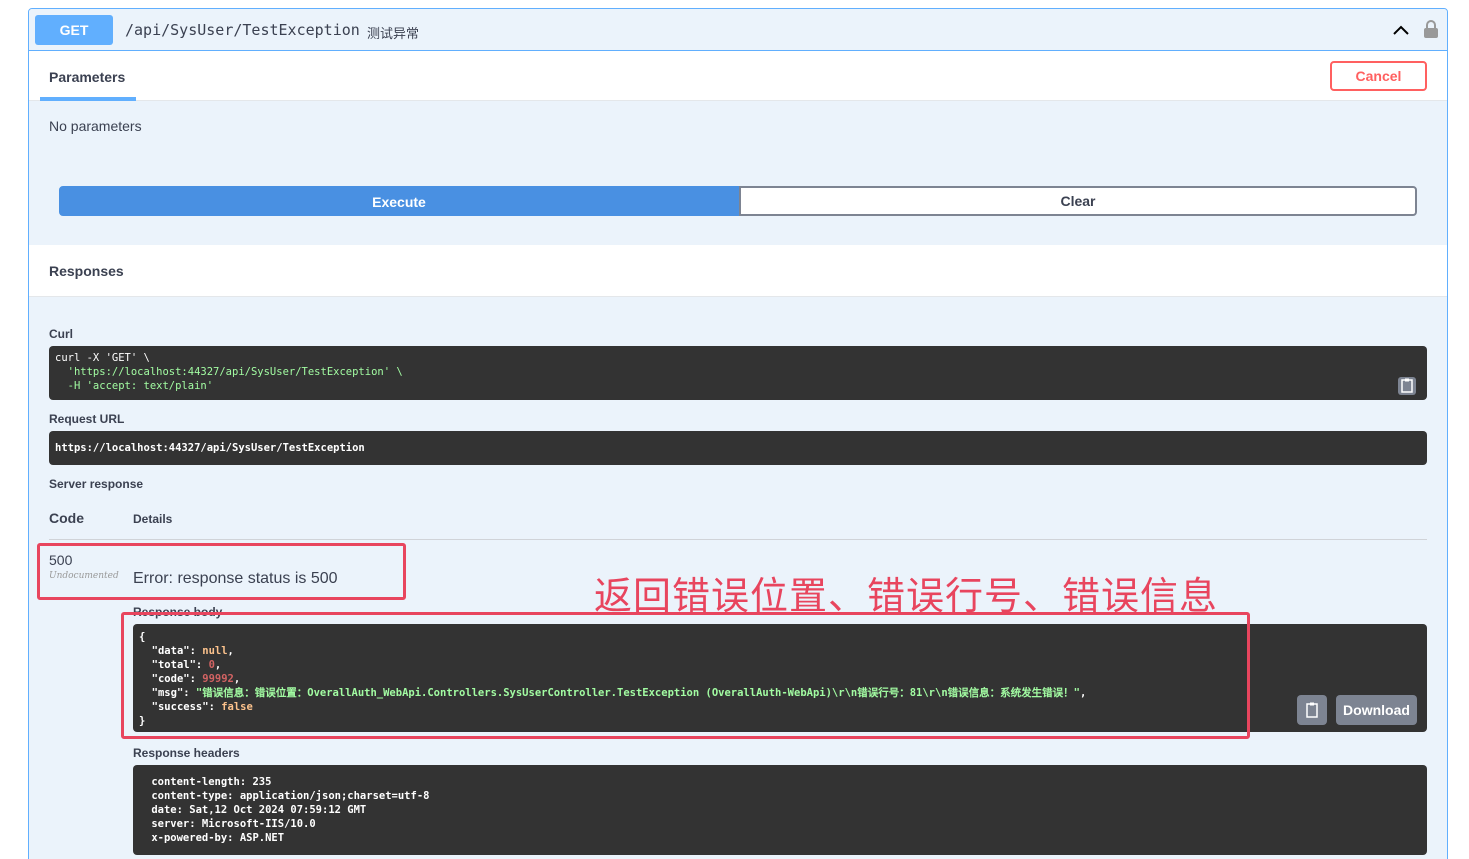 The image size is (1469, 859). Describe the element at coordinates (738, 76) in the screenshot. I see `parameters-header: Parameters Cancel` at that location.